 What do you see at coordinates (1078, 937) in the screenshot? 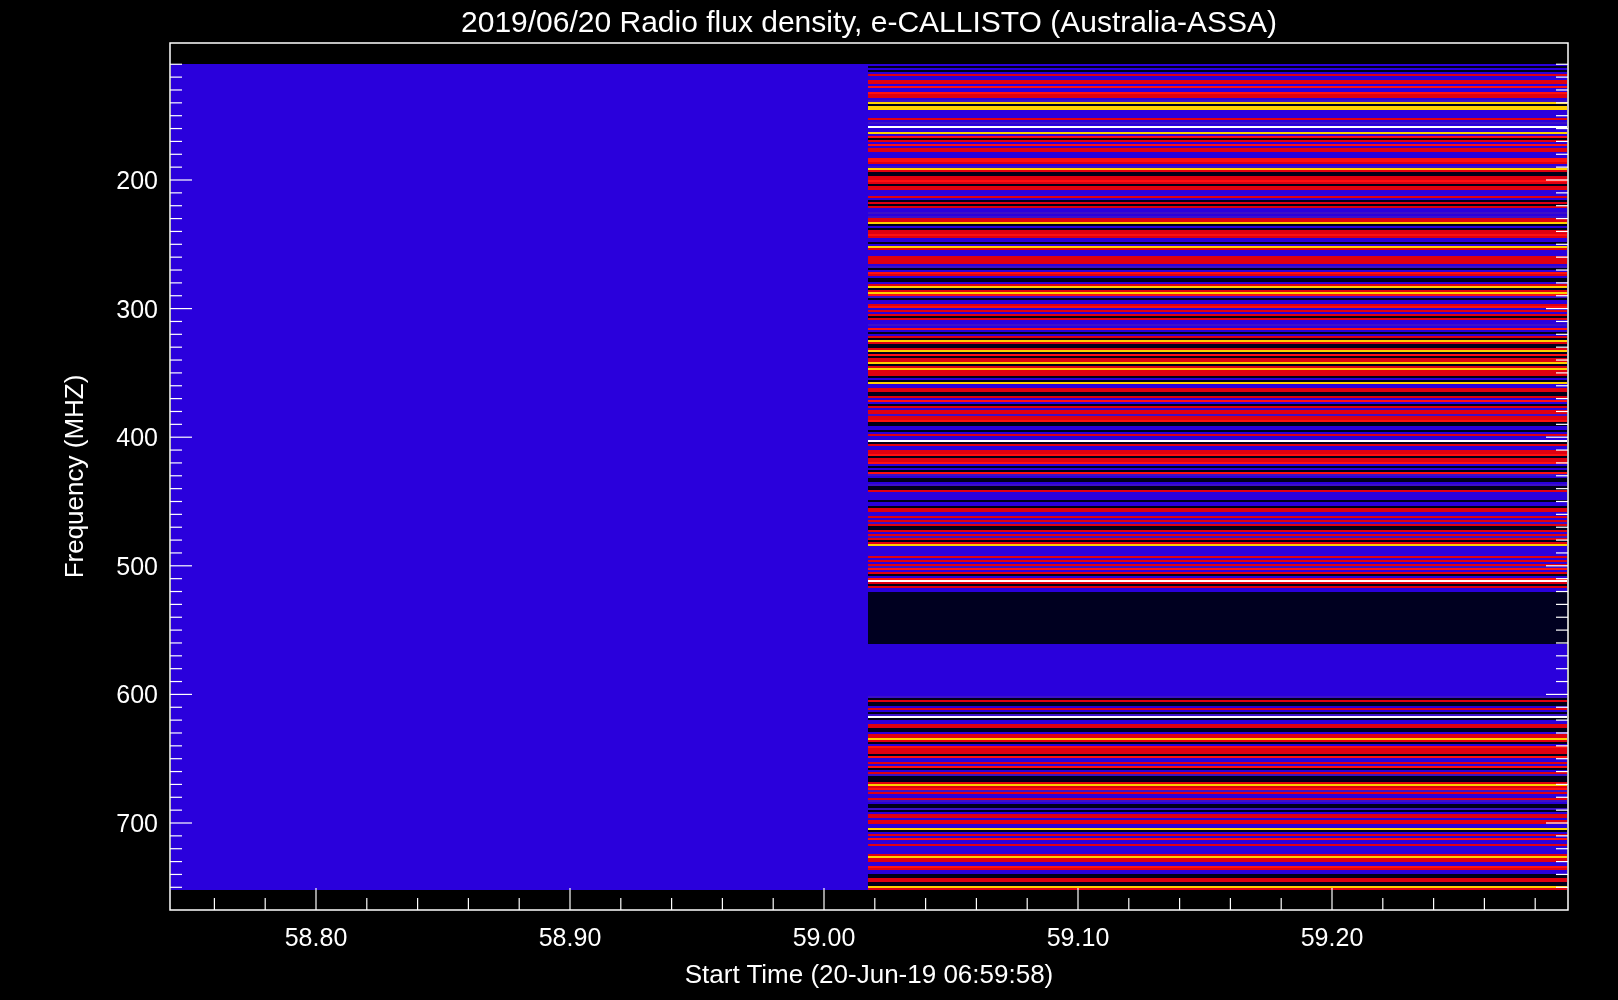
I see `x-tick-label: 59.10` at bounding box center [1078, 937].